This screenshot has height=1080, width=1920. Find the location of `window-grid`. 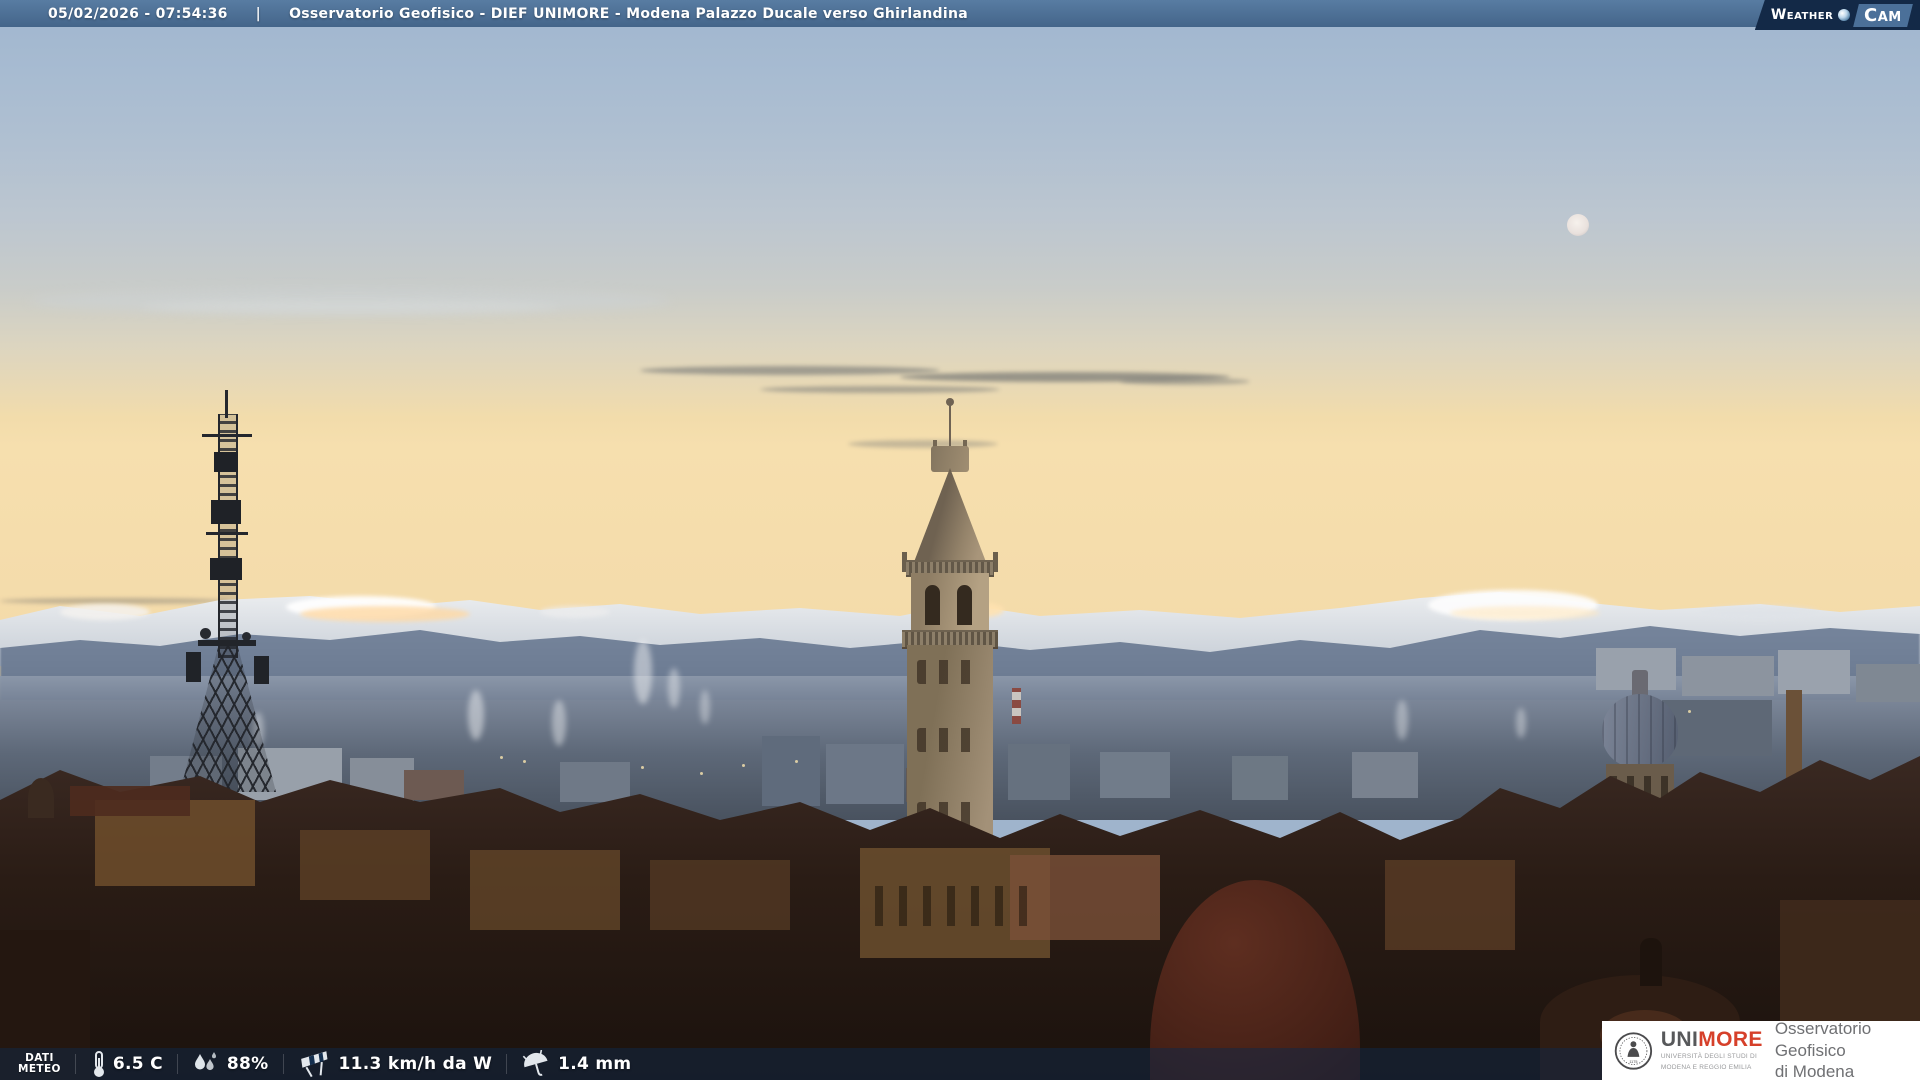

window-grid is located at coordinates (955, 906).